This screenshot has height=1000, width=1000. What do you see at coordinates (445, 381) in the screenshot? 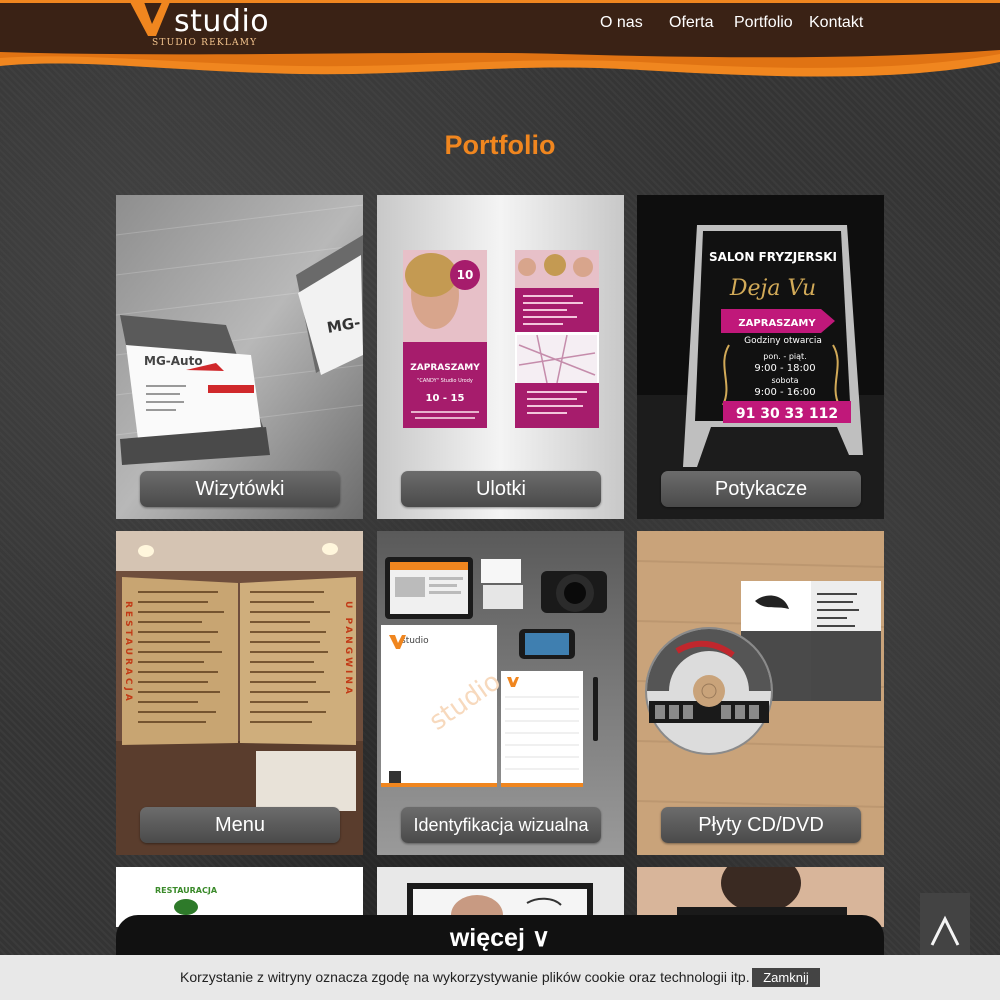
I see `flyer-subtitle: "CANDY" Studio Urody` at bounding box center [445, 381].